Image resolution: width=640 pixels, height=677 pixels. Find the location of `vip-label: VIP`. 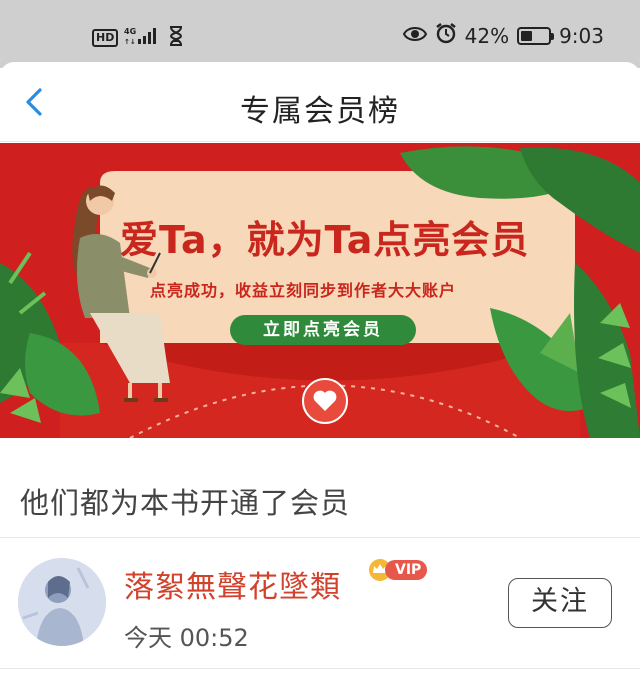

vip-label: VIP is located at coordinates (406, 570).